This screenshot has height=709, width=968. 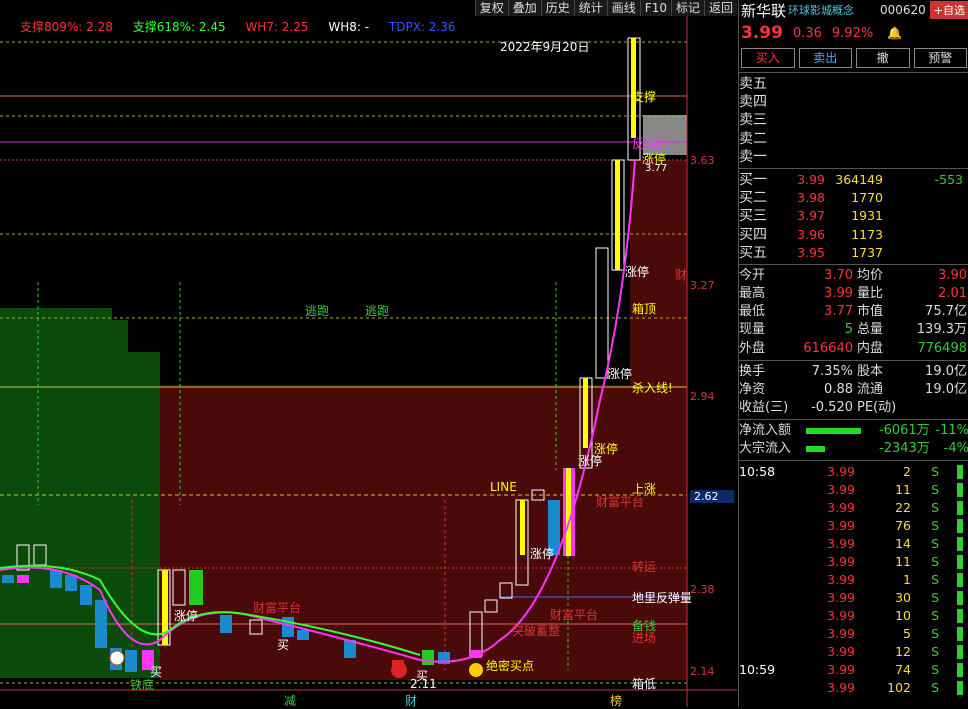 I want to click on ann-xiangdi: 箱低, so click(x=644, y=684).